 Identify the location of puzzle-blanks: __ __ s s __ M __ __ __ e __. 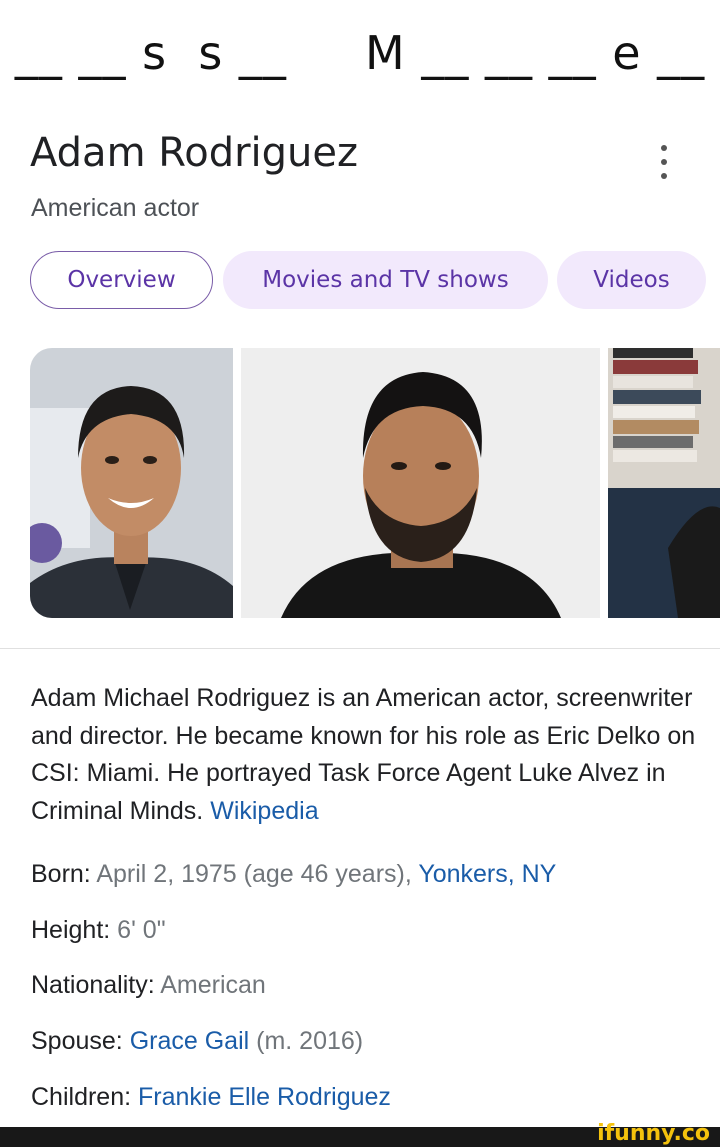
(360, 53).